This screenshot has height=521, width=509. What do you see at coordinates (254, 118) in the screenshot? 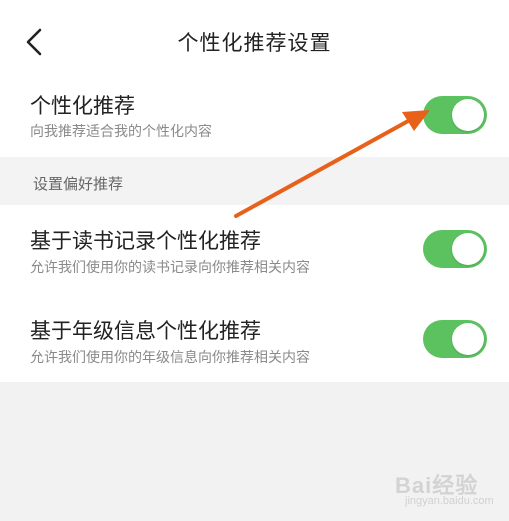
I see `setting-row-personalized: 个性化推荐 向我推荐适合我的个性化内容` at bounding box center [254, 118].